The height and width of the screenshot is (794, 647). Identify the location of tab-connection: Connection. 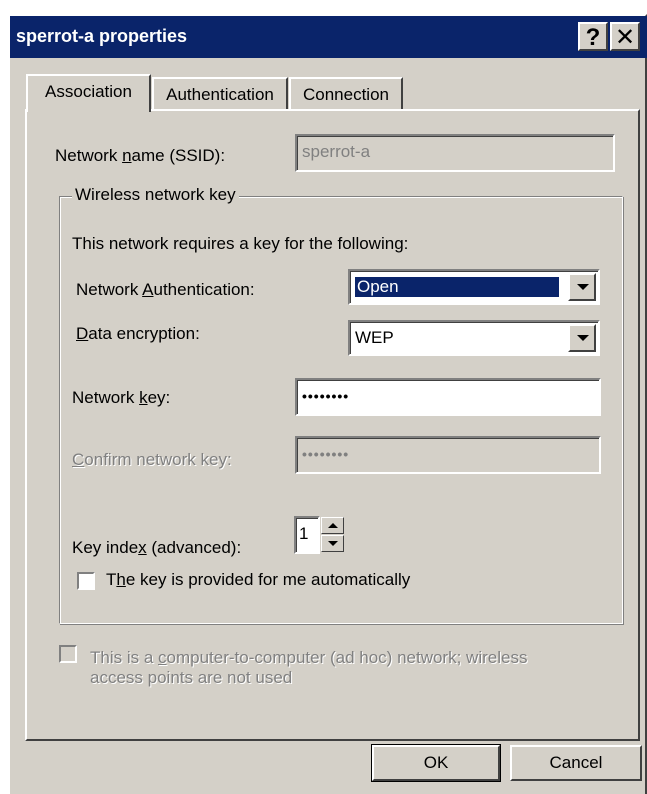
(346, 93).